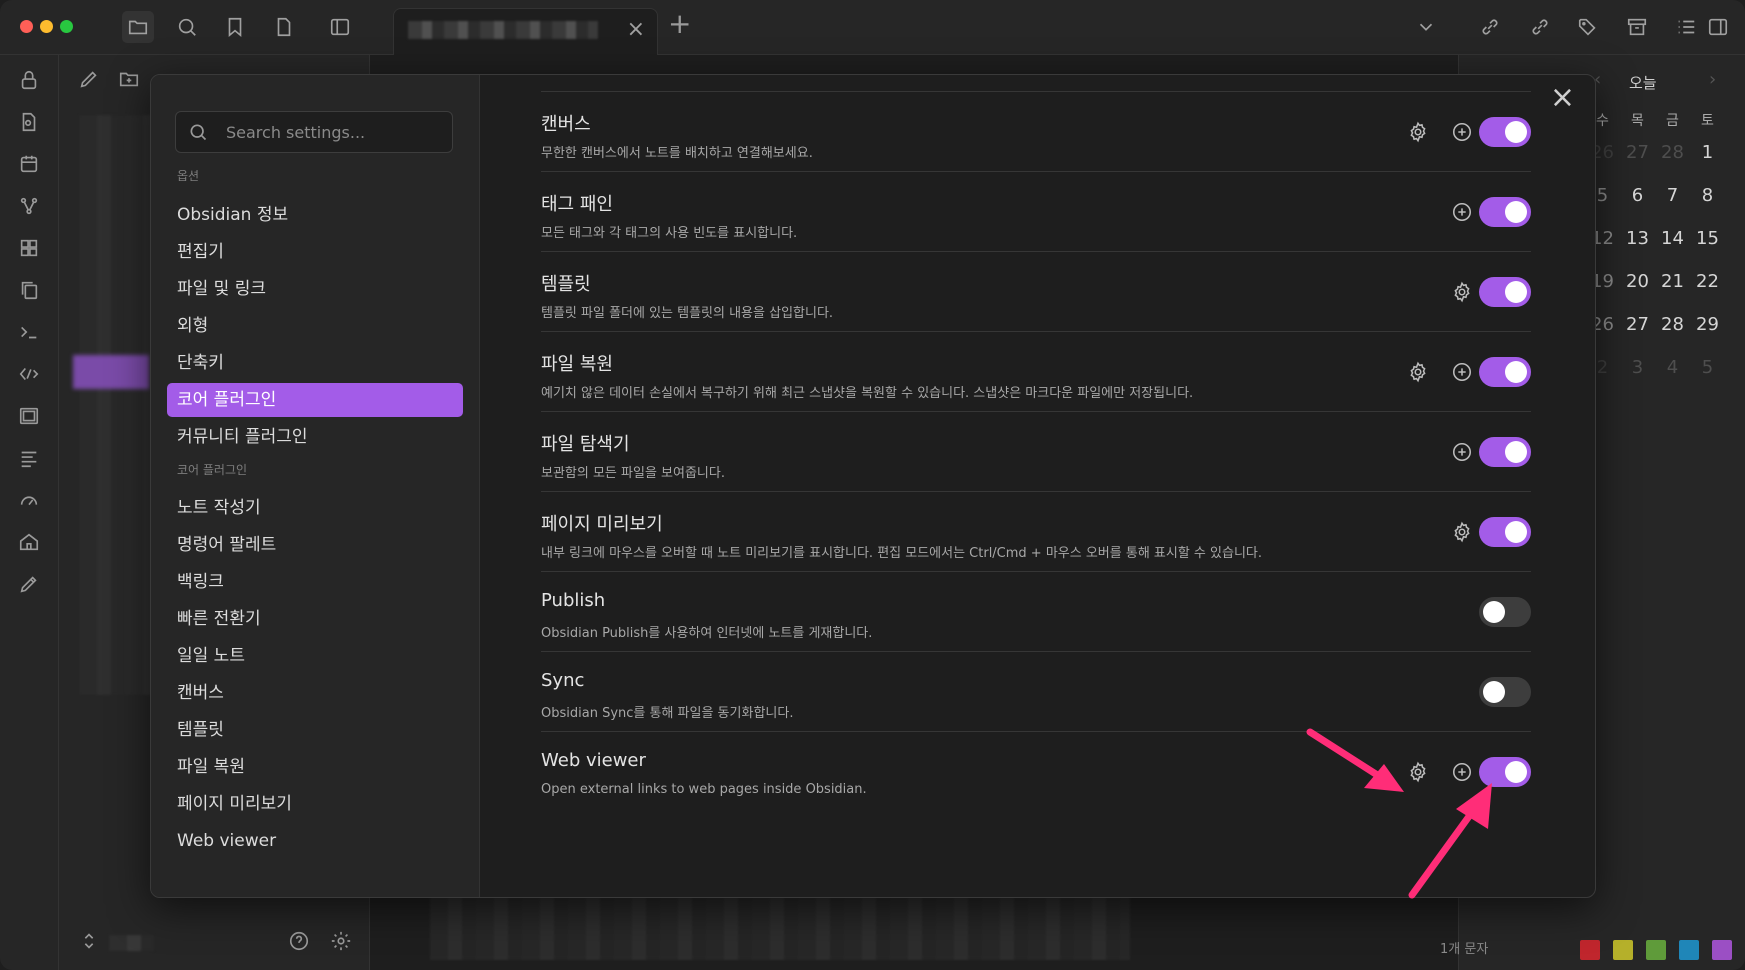 This screenshot has height=970, width=1745. Describe the element at coordinates (29, 332) in the screenshot. I see `terminal-icon` at that location.